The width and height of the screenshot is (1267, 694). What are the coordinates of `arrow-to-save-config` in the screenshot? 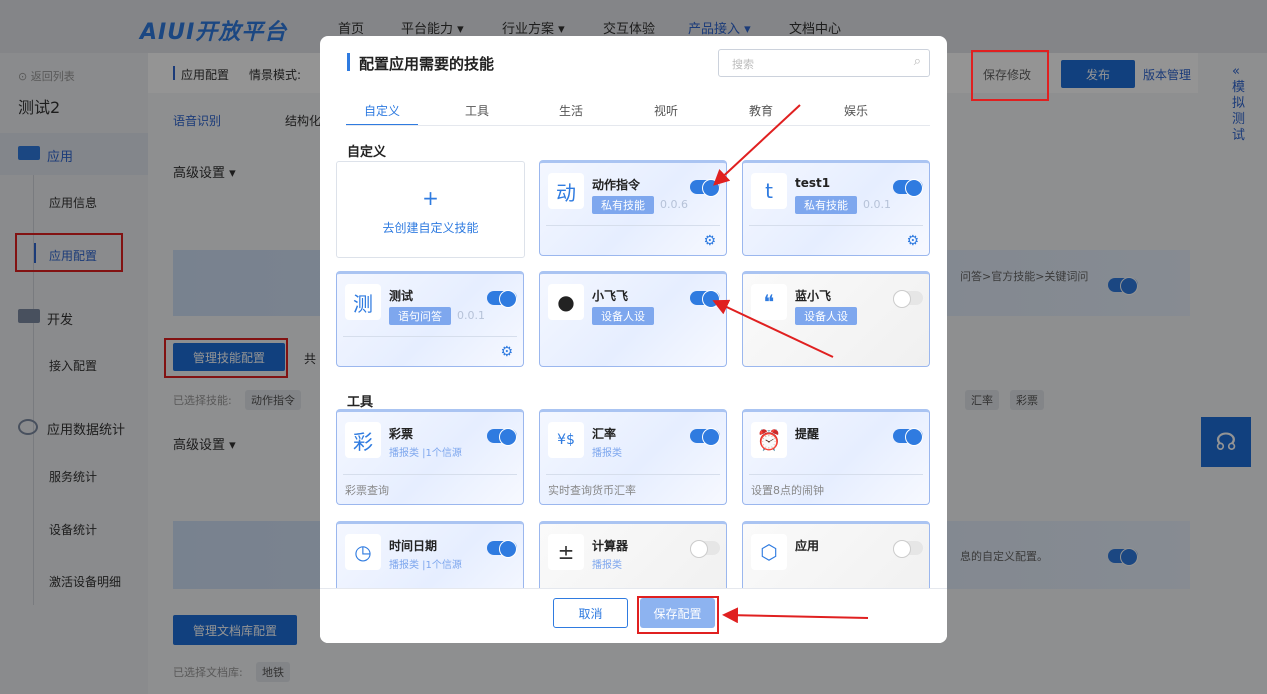 It's located at (795, 615).